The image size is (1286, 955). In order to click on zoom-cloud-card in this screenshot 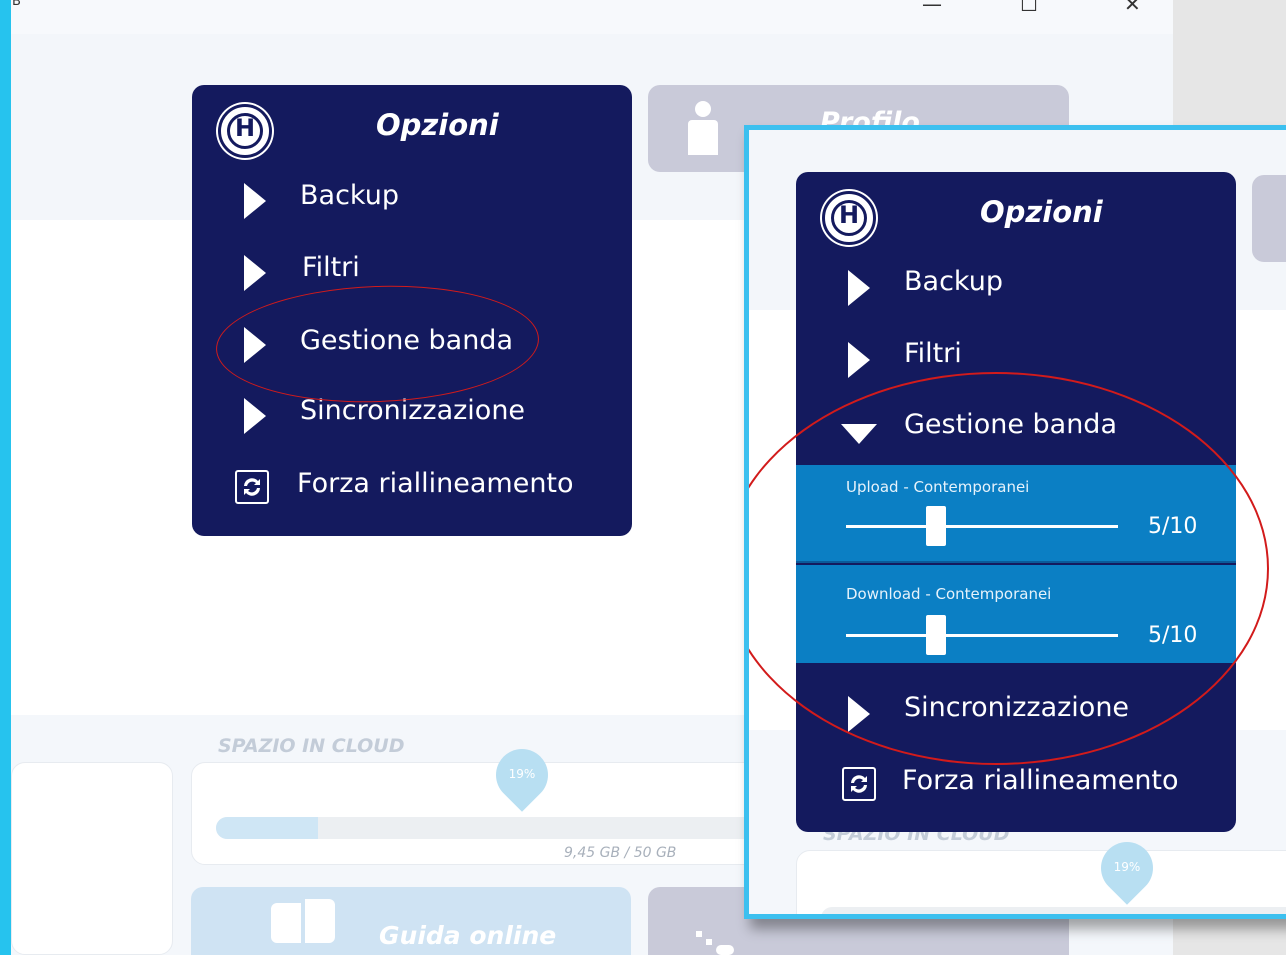, I will do `click(1041, 882)`.